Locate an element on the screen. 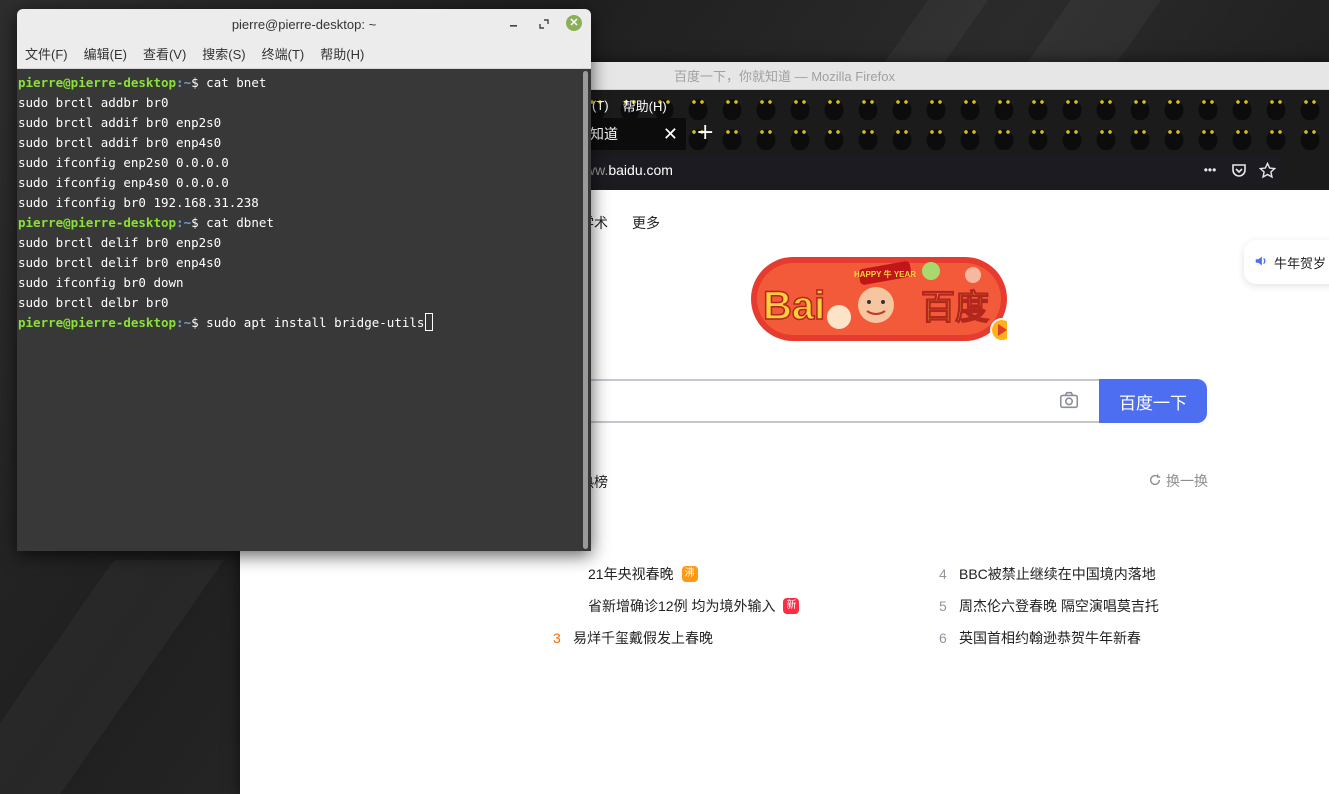 Image resolution: width=1329 pixels, height=794 pixels. tab-close-icon: ✕ is located at coordinates (670, 134).